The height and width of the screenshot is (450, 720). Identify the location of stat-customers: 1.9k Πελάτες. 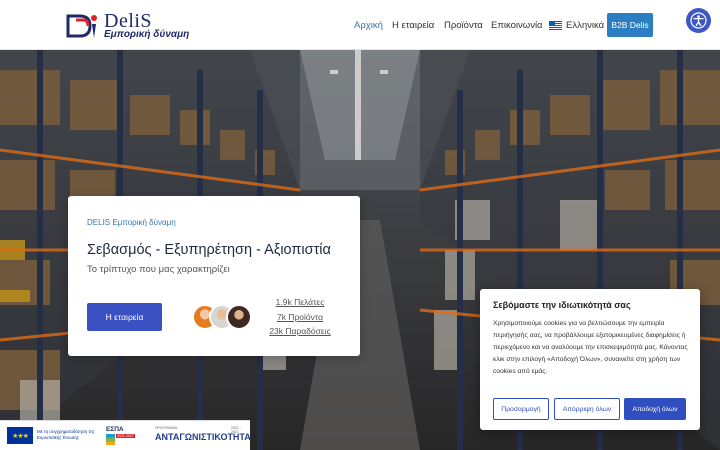
(300, 302).